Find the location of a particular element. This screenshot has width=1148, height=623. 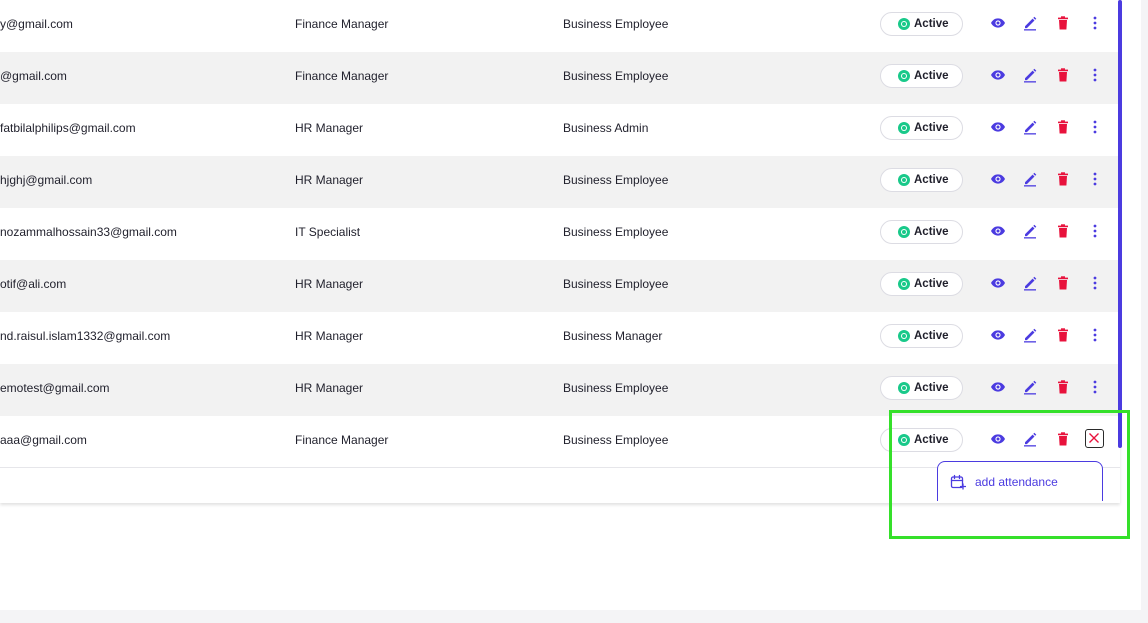

row-actions-menu: add attendance is located at coordinates (1020, 481).